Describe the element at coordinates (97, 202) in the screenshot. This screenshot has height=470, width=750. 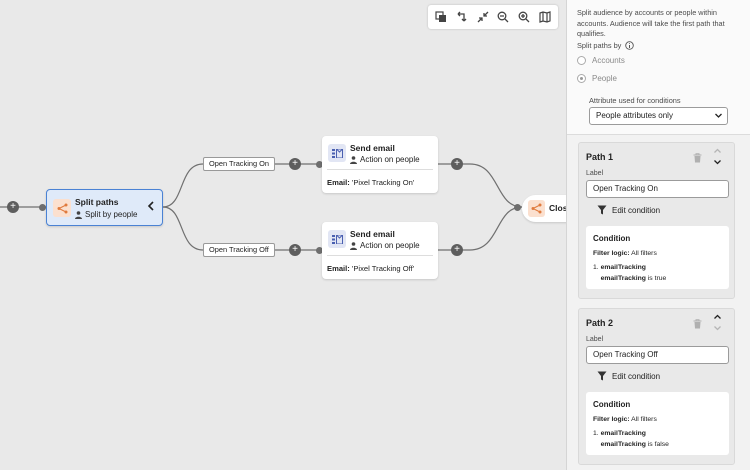
I see `split-node-title: Split paths` at that location.